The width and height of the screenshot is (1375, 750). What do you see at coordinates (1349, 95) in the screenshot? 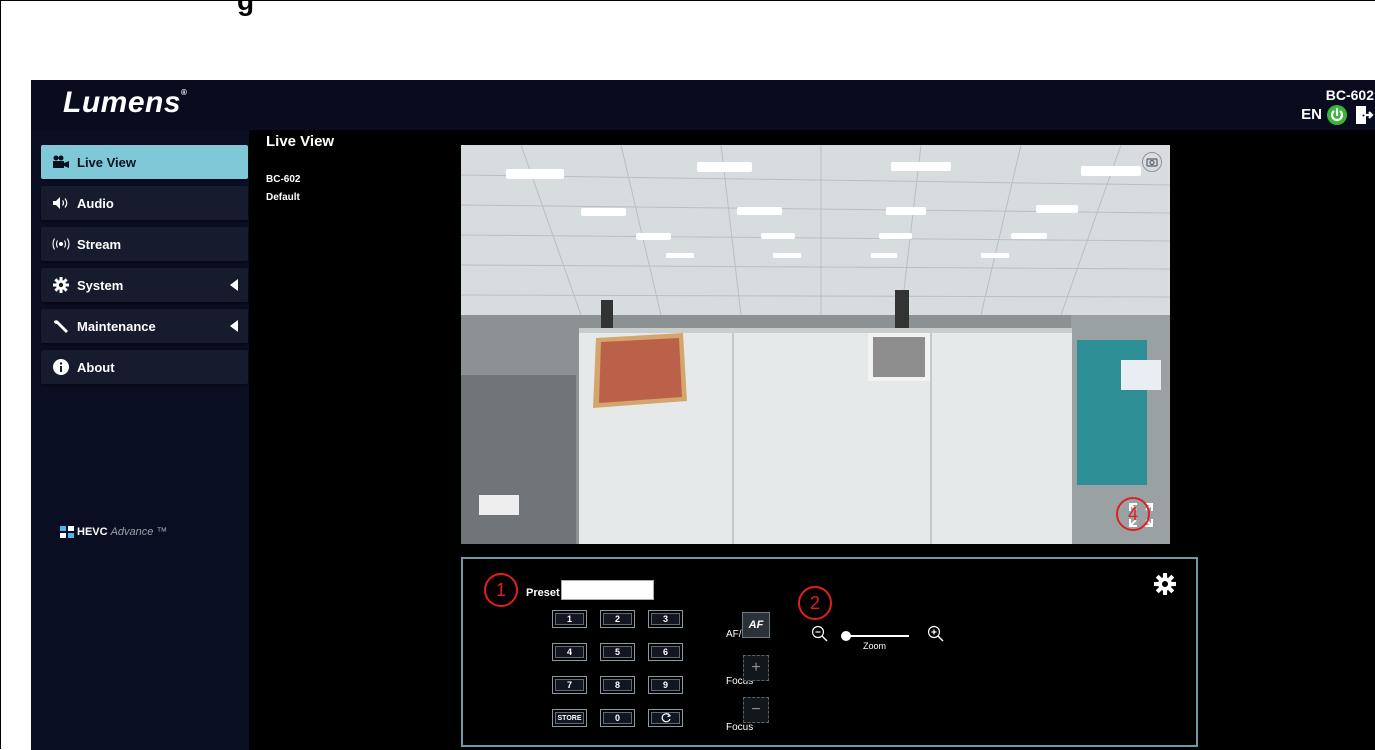
I see `model-name: BC-602` at bounding box center [1349, 95].